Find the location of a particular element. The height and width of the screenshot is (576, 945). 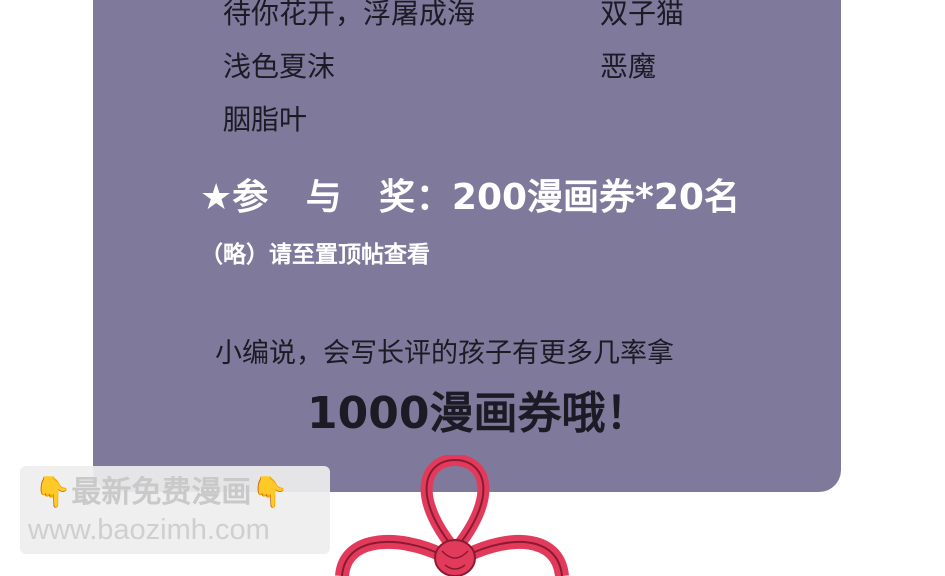

participation-award: ★参 与 奖：200漫画券*20名 is located at coordinates (470, 198).